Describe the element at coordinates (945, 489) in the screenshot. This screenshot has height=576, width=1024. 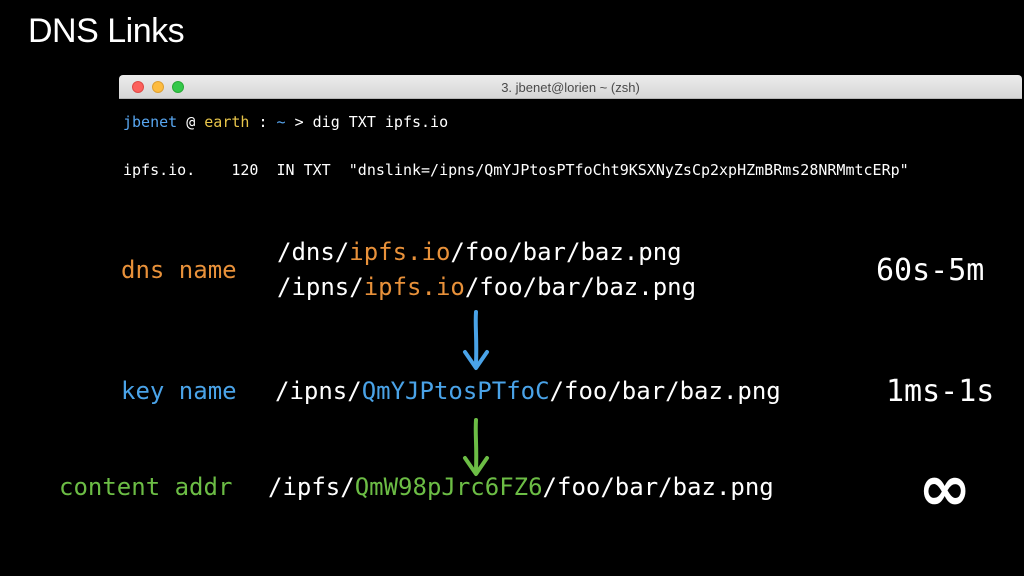
I see `content-timing-infinity: ∞` at that location.